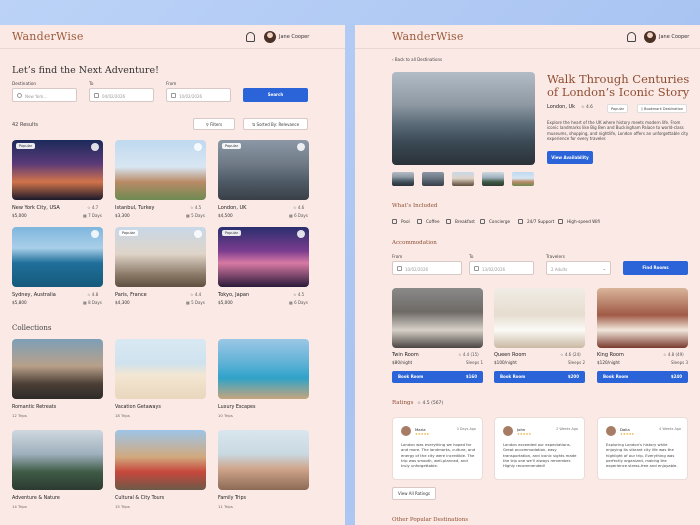 The height and width of the screenshot is (525, 700). What do you see at coordinates (122, 506) in the screenshot?
I see `collection-trips: 15 Trips` at bounding box center [122, 506].